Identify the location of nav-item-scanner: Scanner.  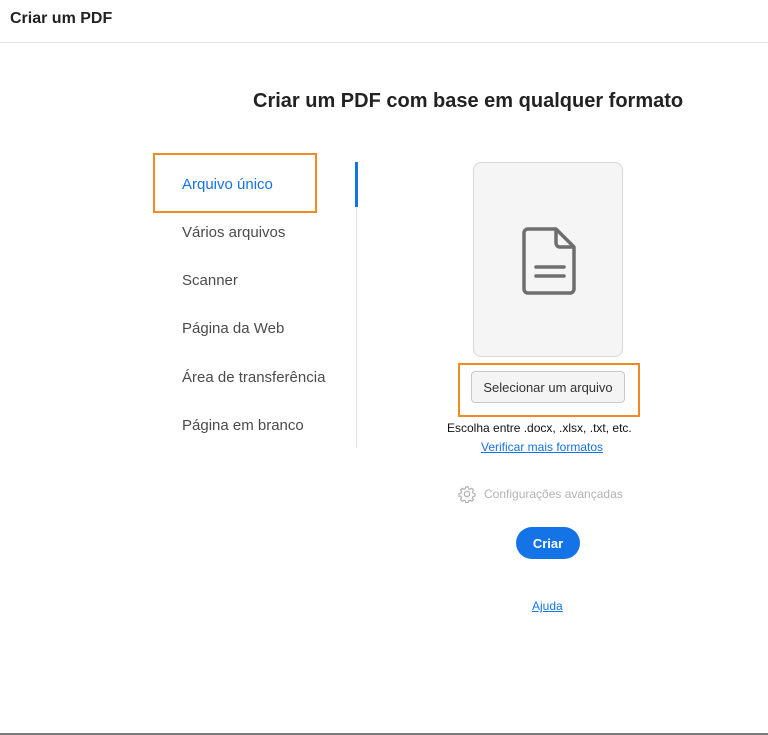
(210, 280).